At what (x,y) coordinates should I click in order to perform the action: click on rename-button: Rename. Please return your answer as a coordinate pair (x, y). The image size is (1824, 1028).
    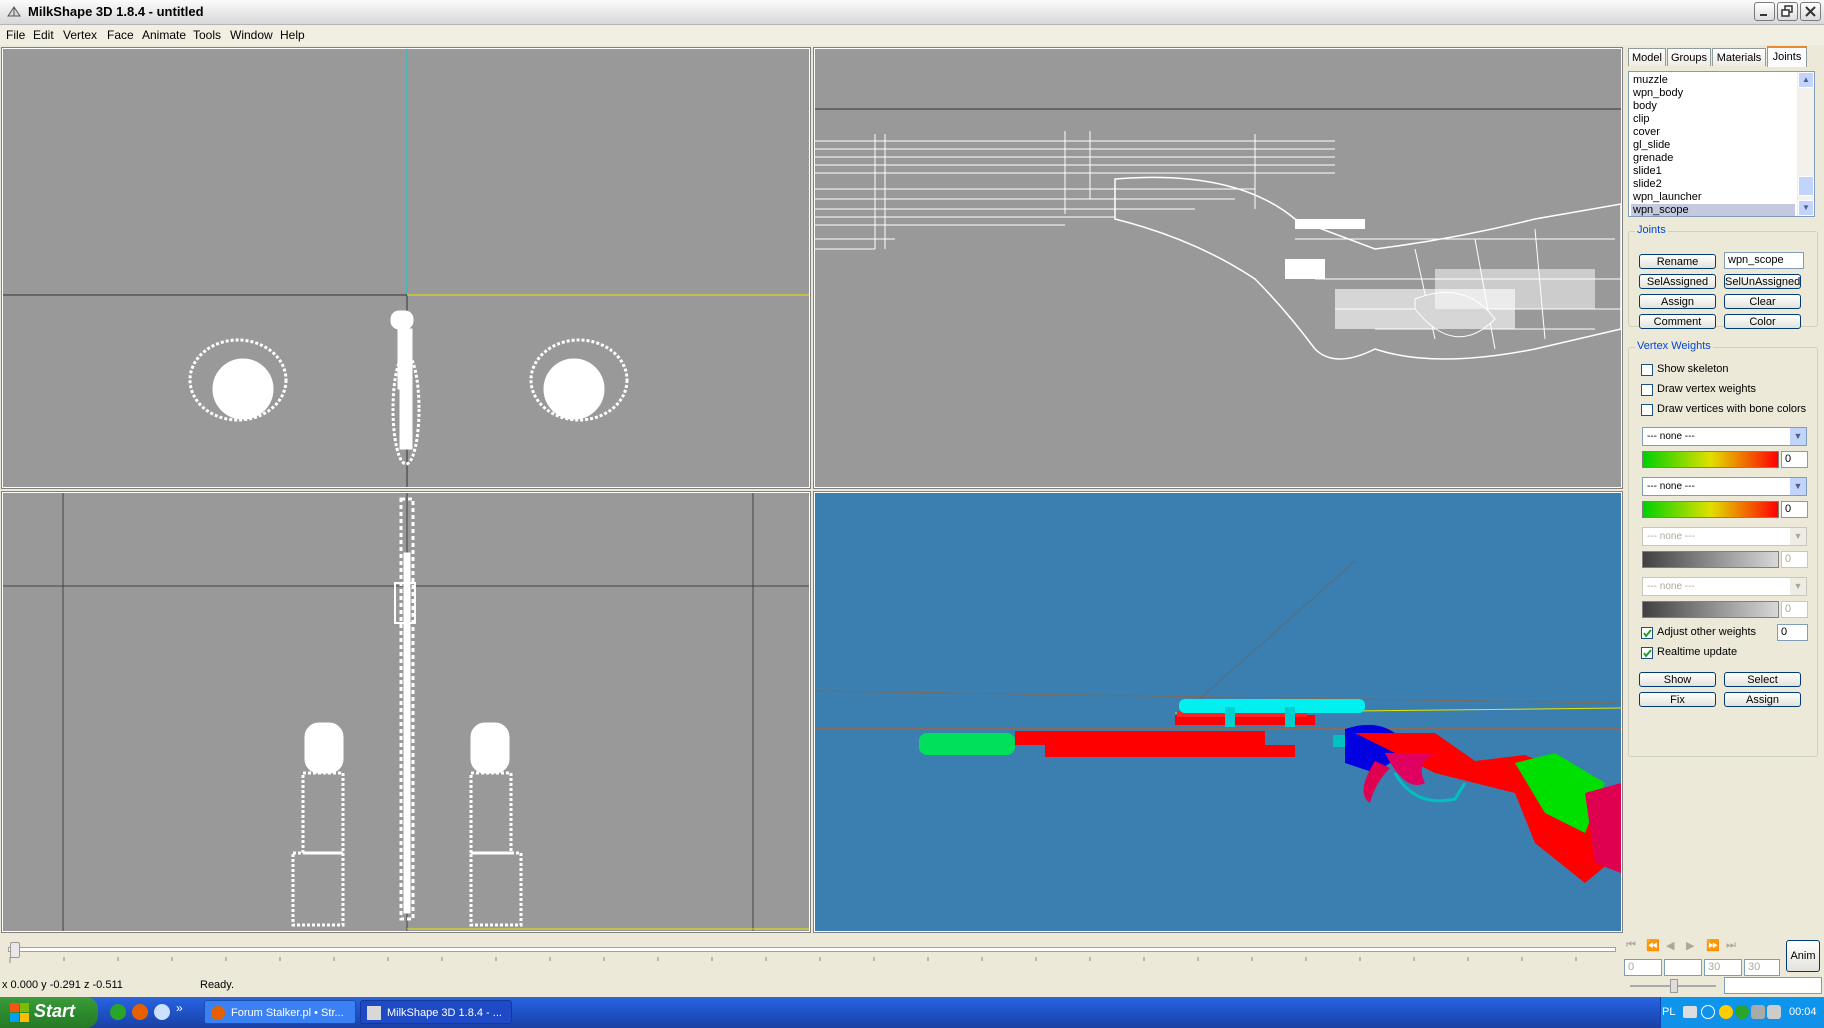
    Looking at the image, I should click on (1677, 261).